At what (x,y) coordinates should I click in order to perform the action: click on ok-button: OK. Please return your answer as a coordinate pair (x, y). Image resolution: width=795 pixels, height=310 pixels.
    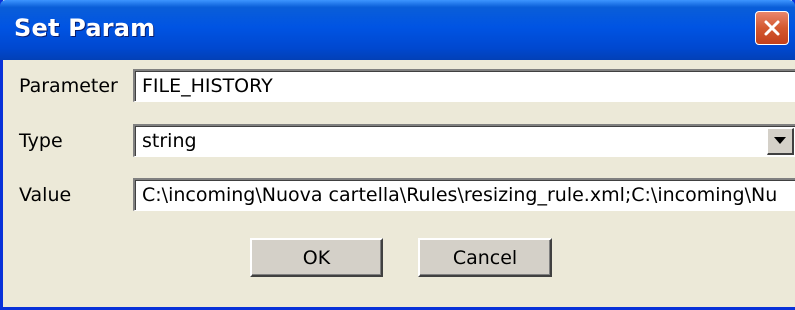
    Looking at the image, I should click on (316, 257).